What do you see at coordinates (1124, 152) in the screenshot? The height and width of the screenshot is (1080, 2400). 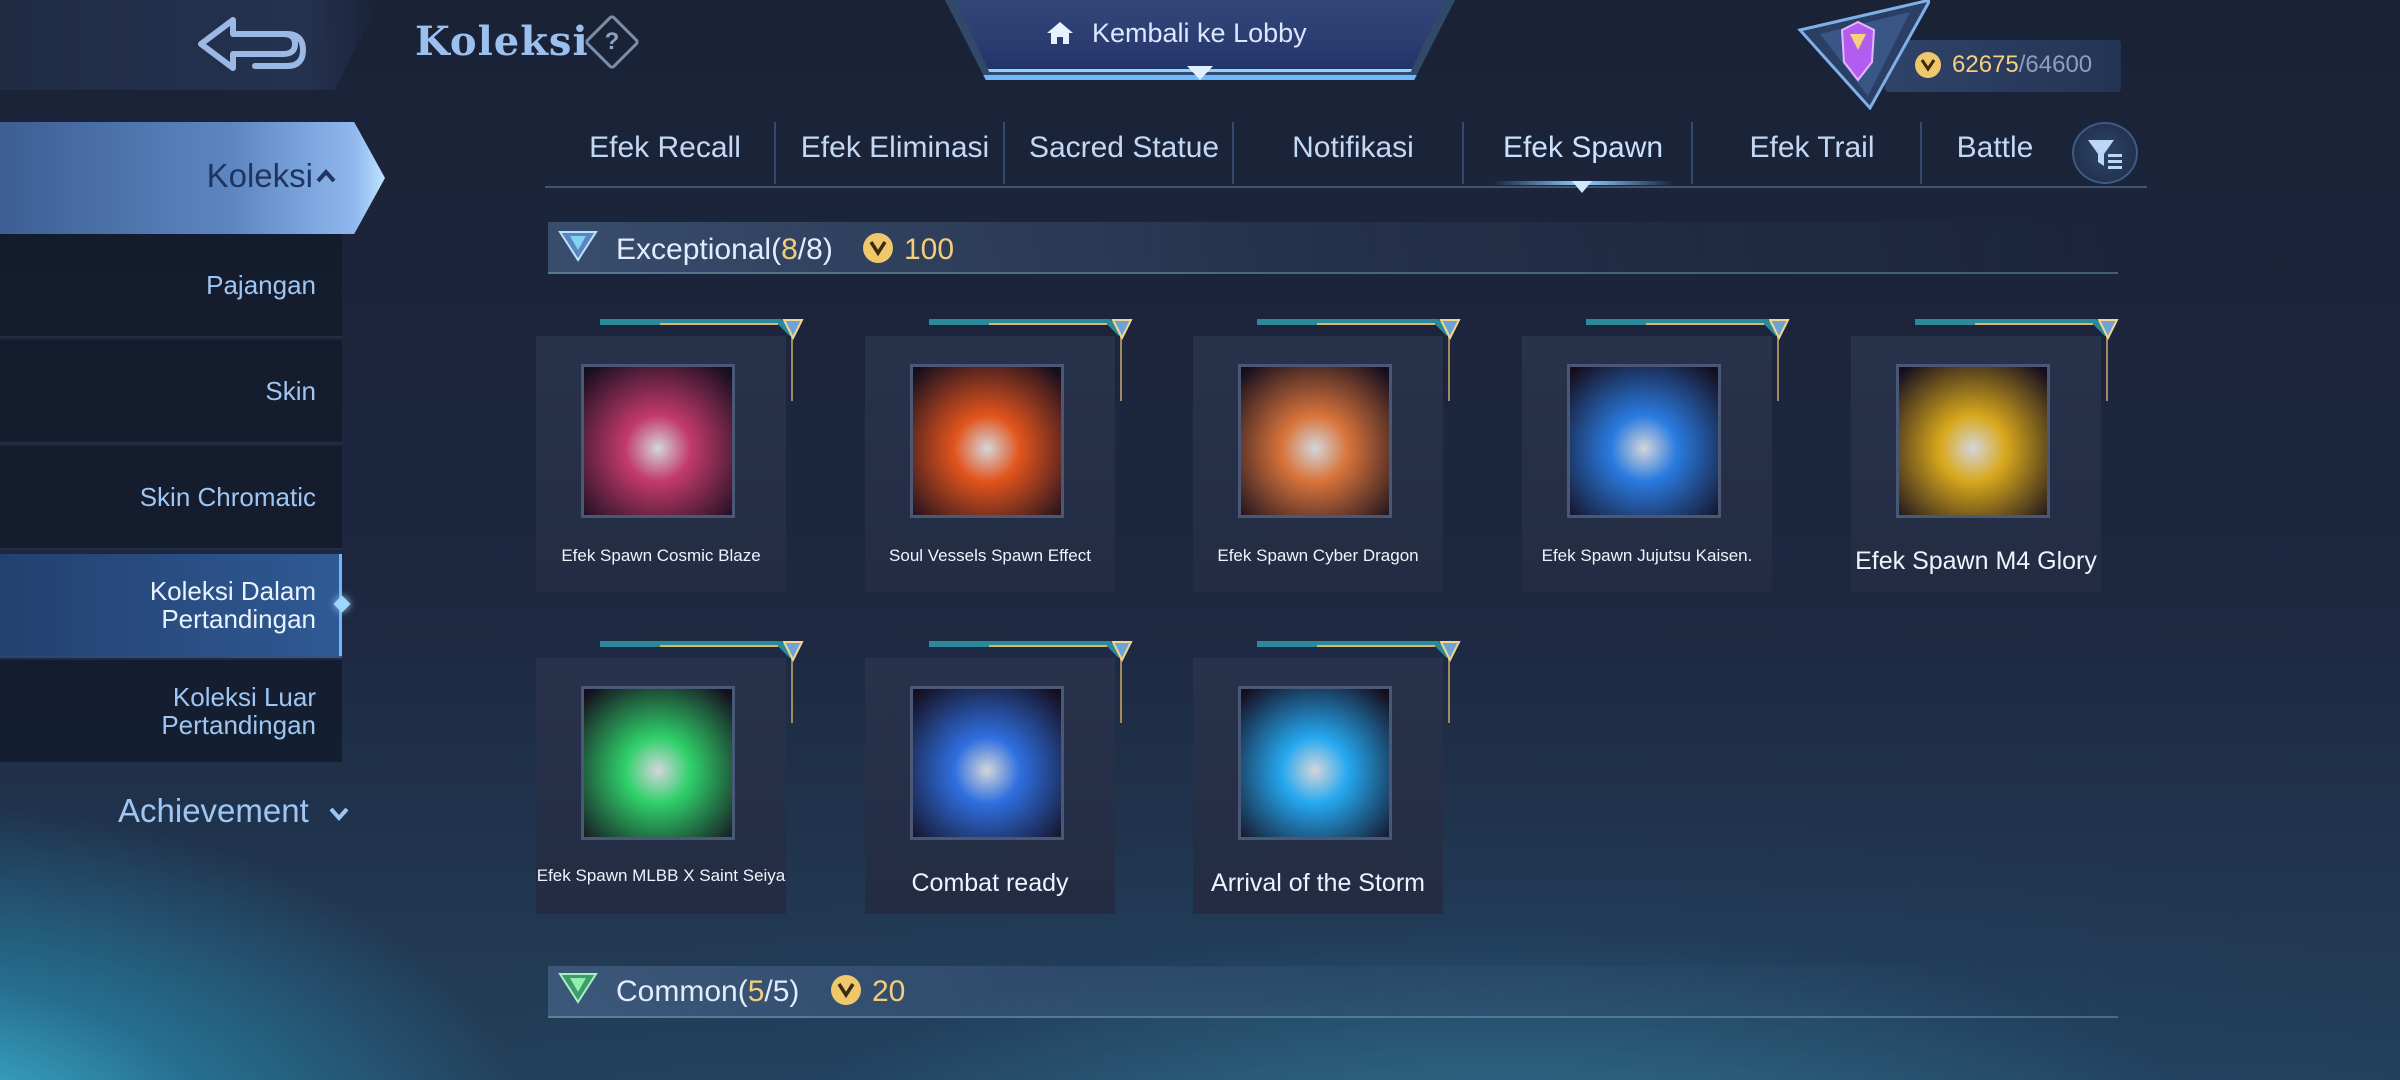 I see `tab-sacred-statue: Sacred Statue` at bounding box center [1124, 152].